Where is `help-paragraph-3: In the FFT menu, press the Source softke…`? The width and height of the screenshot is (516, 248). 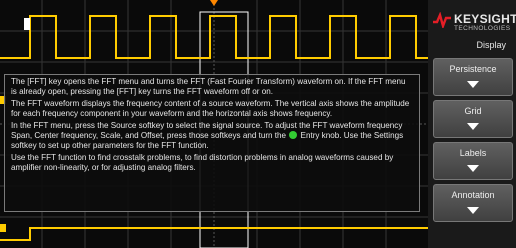
help-paragraph-3: In the FFT menu, press the Source softke… is located at coordinates (212, 135).